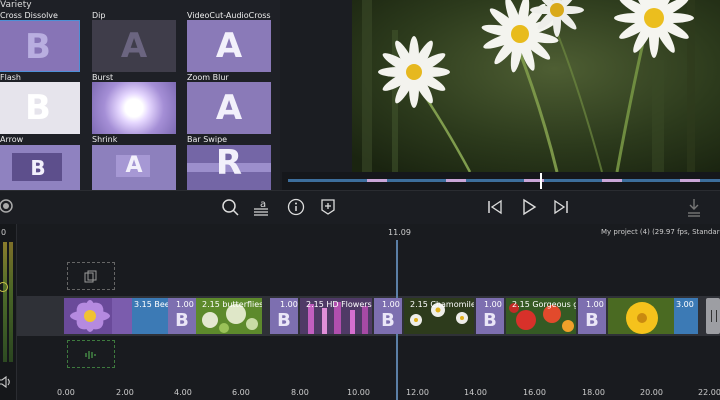  Describe the element at coordinates (358, 392) in the screenshot. I see `ruler-label: 10.00` at that location.